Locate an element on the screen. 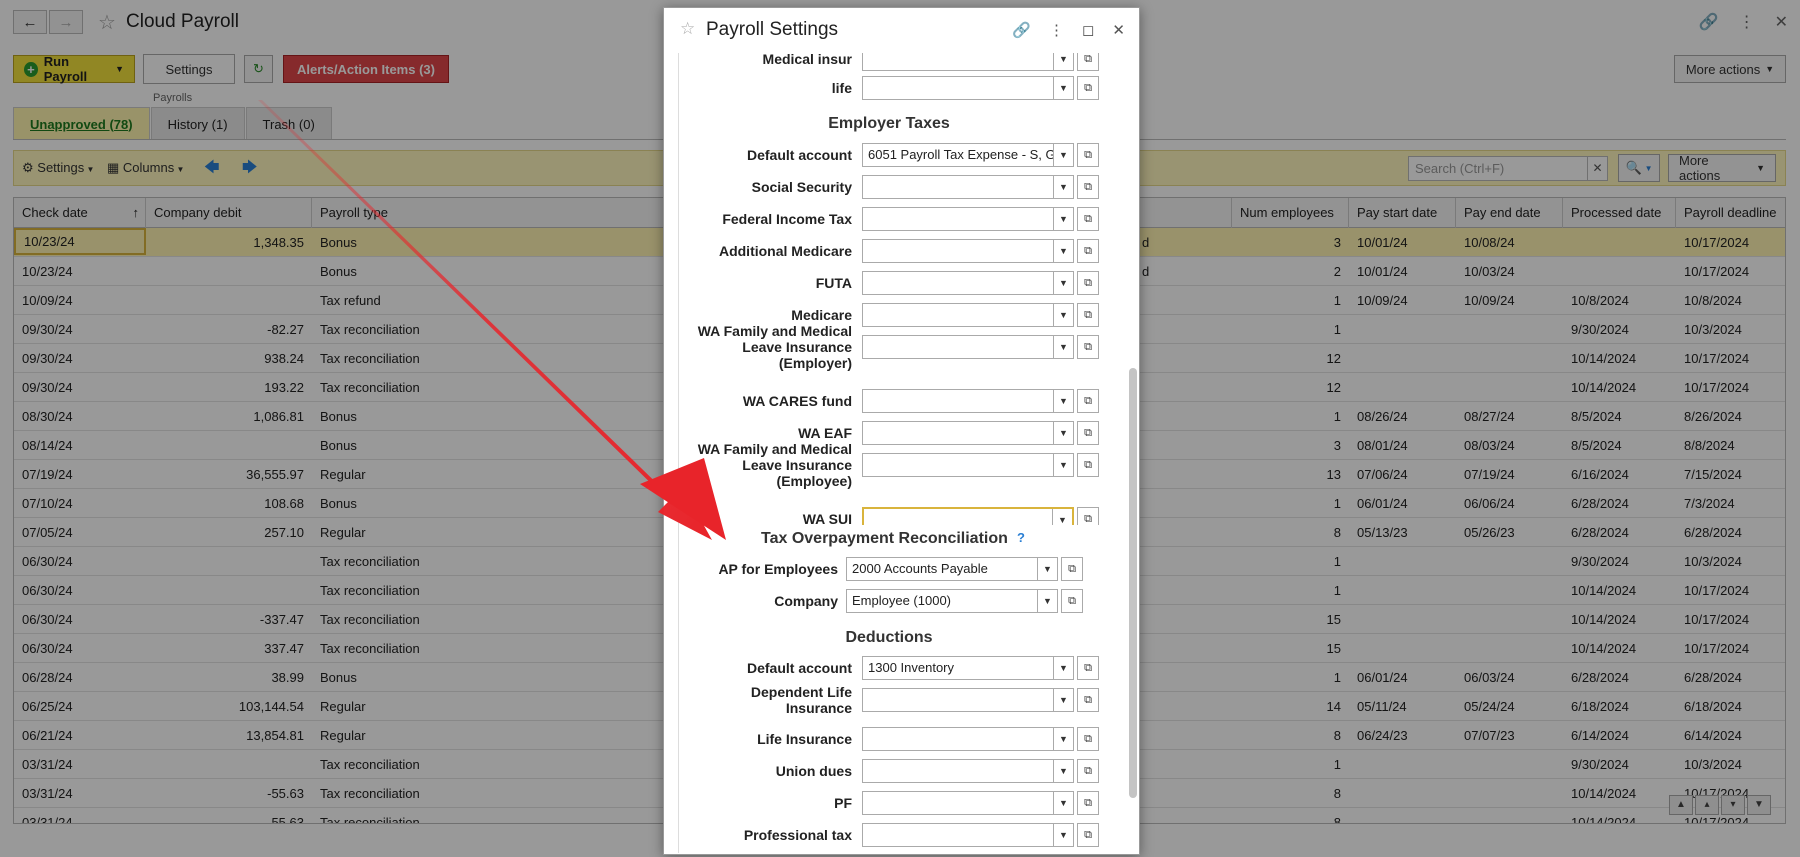 Image resolution: width=1800 pixels, height=857 pixels. federal-income-tax-open-button: ⧉ is located at coordinates (1088, 219).